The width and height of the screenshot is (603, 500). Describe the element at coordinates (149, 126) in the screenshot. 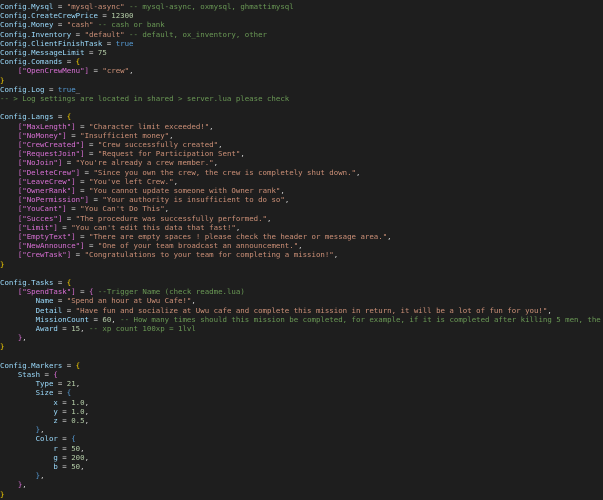

I see `code-string: "Character limit exceeded!"` at that location.